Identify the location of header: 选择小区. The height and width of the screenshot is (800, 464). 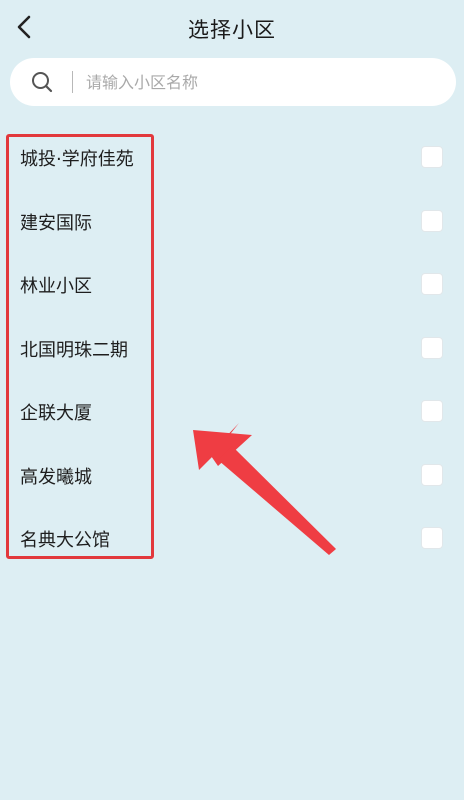
(232, 28).